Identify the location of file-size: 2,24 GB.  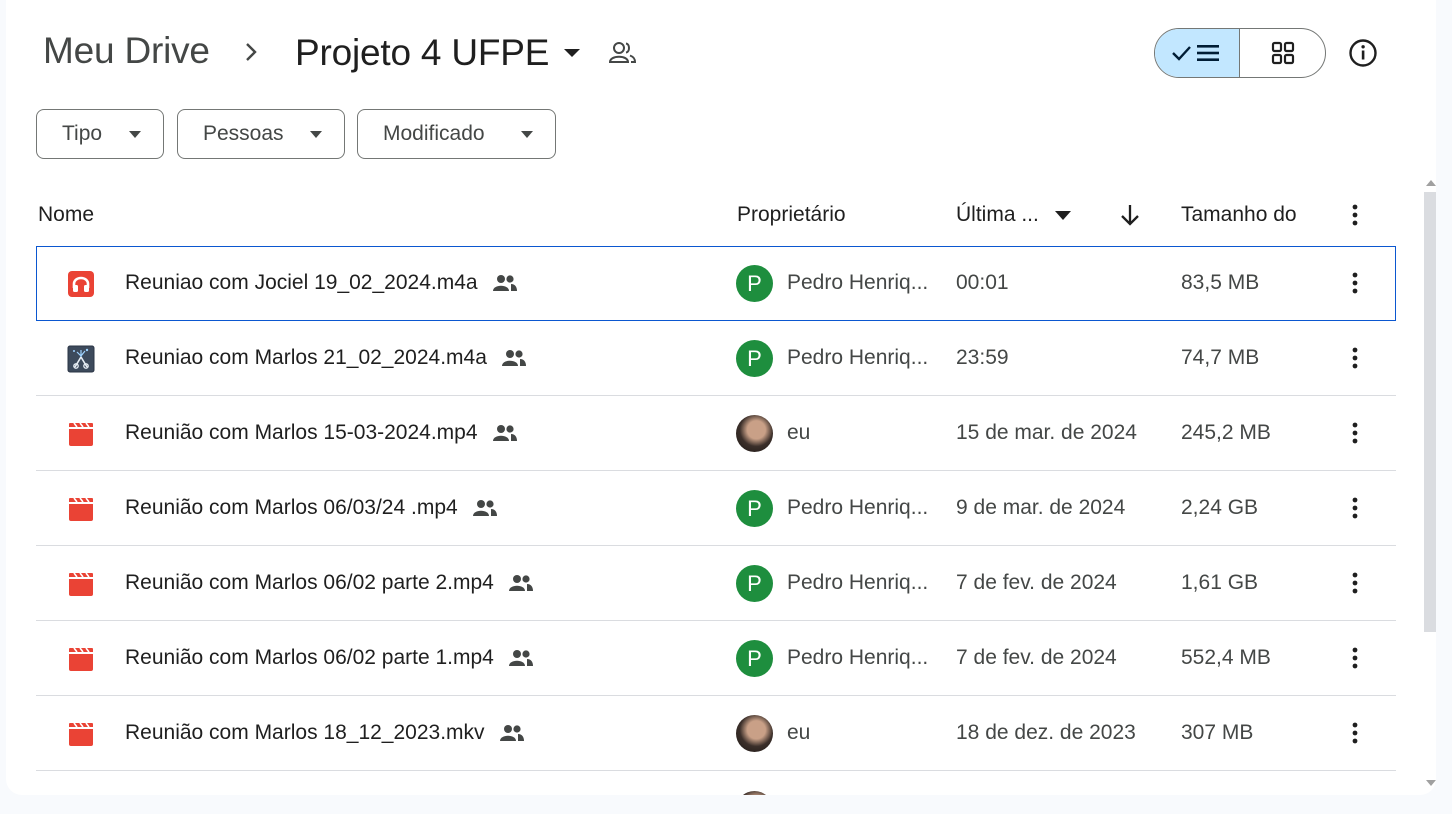
(1220, 507).